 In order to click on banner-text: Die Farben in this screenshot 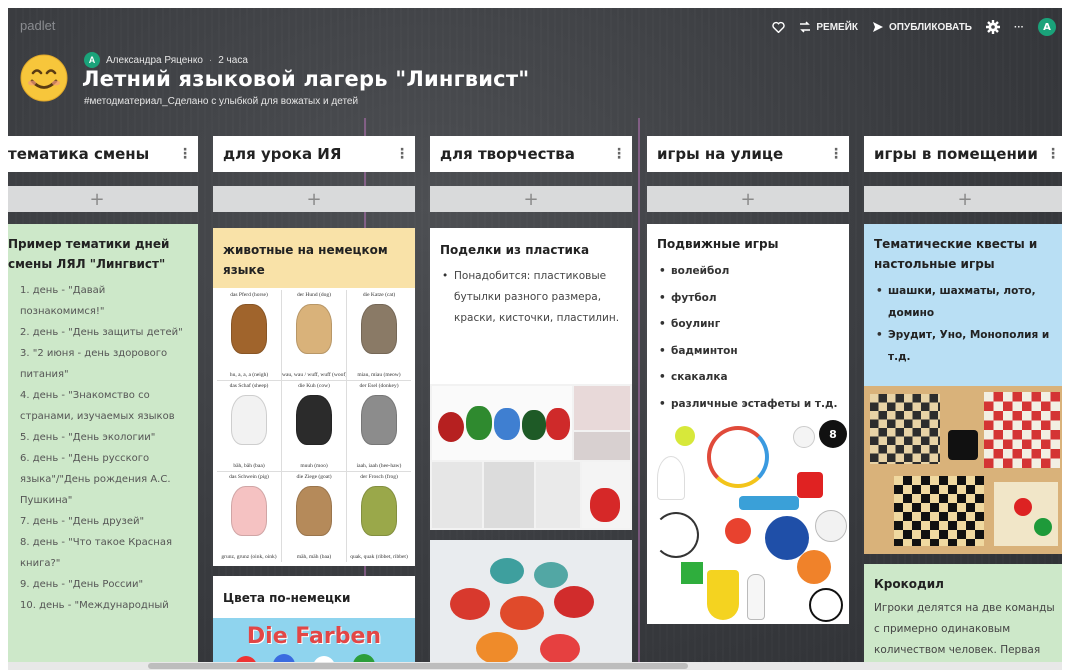, I will do `click(314, 636)`.